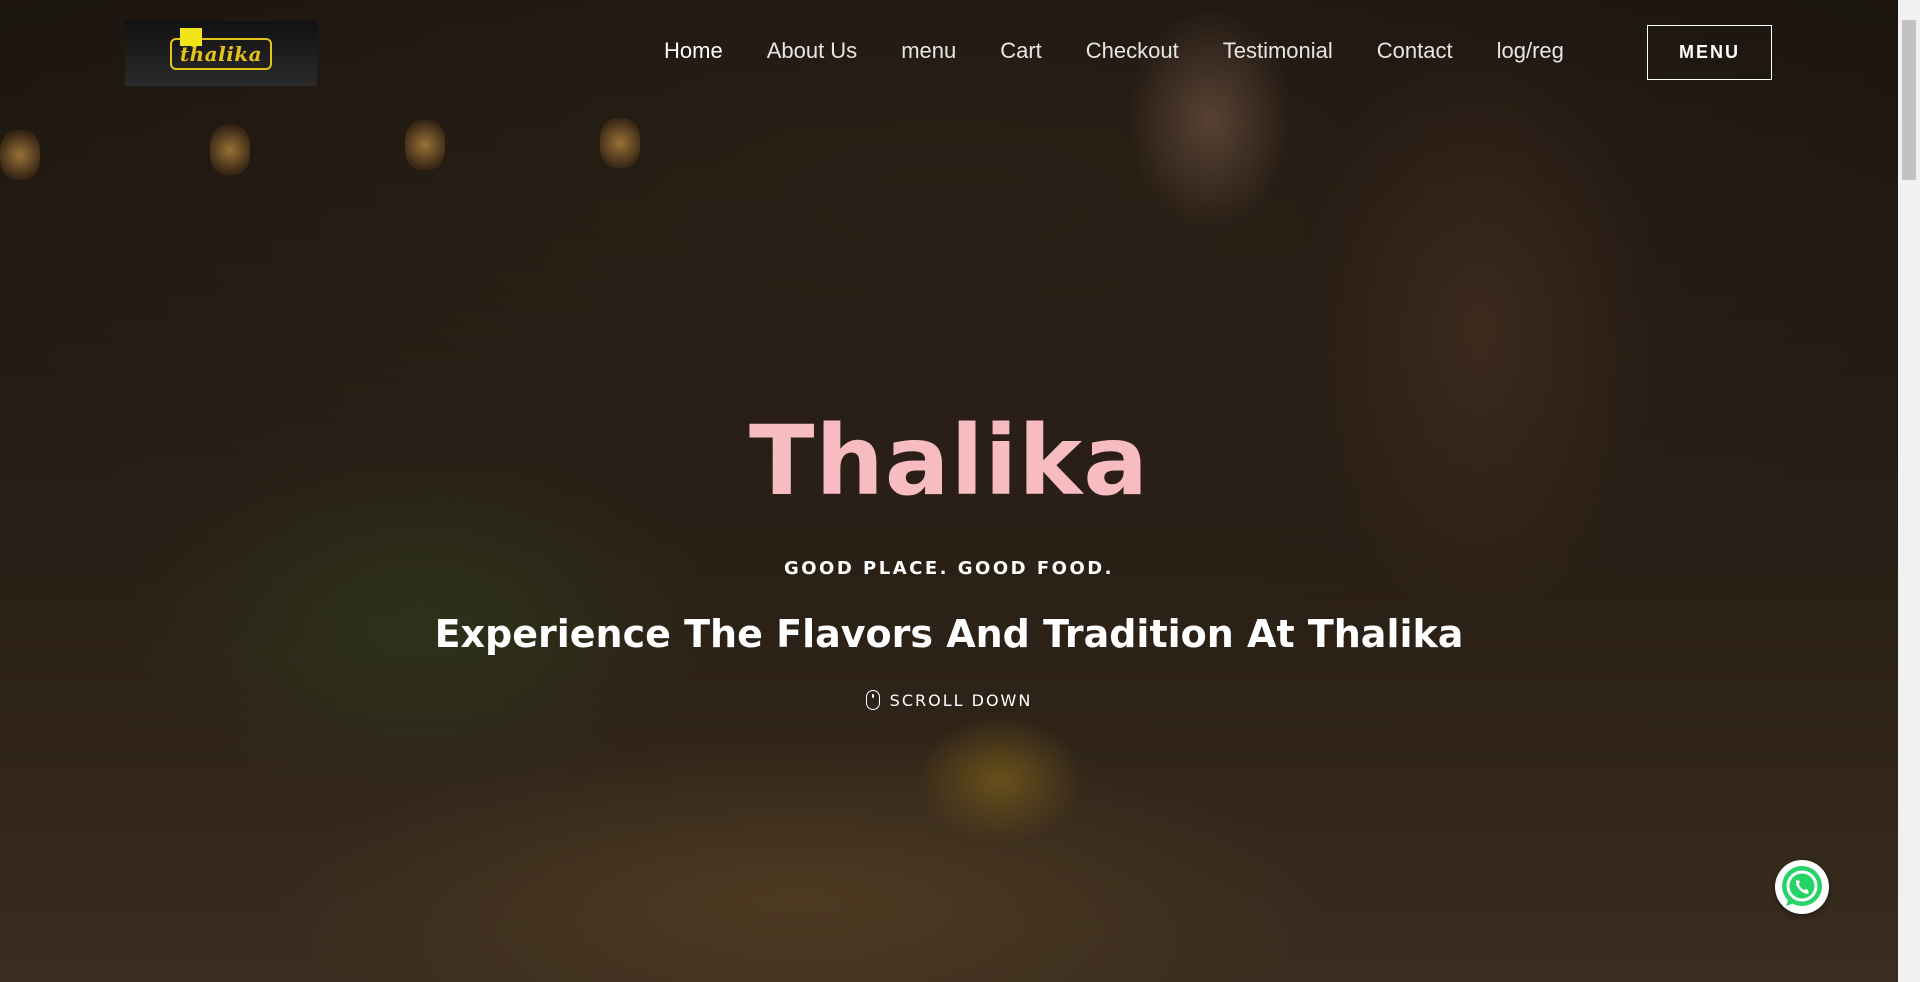  What do you see at coordinates (1021, 51) in the screenshot?
I see `nav-cart: Cart` at bounding box center [1021, 51].